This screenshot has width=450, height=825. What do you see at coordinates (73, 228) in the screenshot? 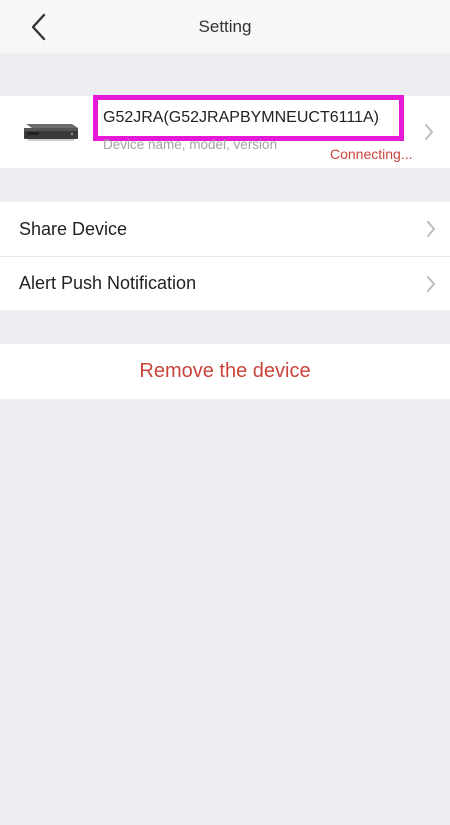
I see `share-device-label: Share Device` at bounding box center [73, 228].